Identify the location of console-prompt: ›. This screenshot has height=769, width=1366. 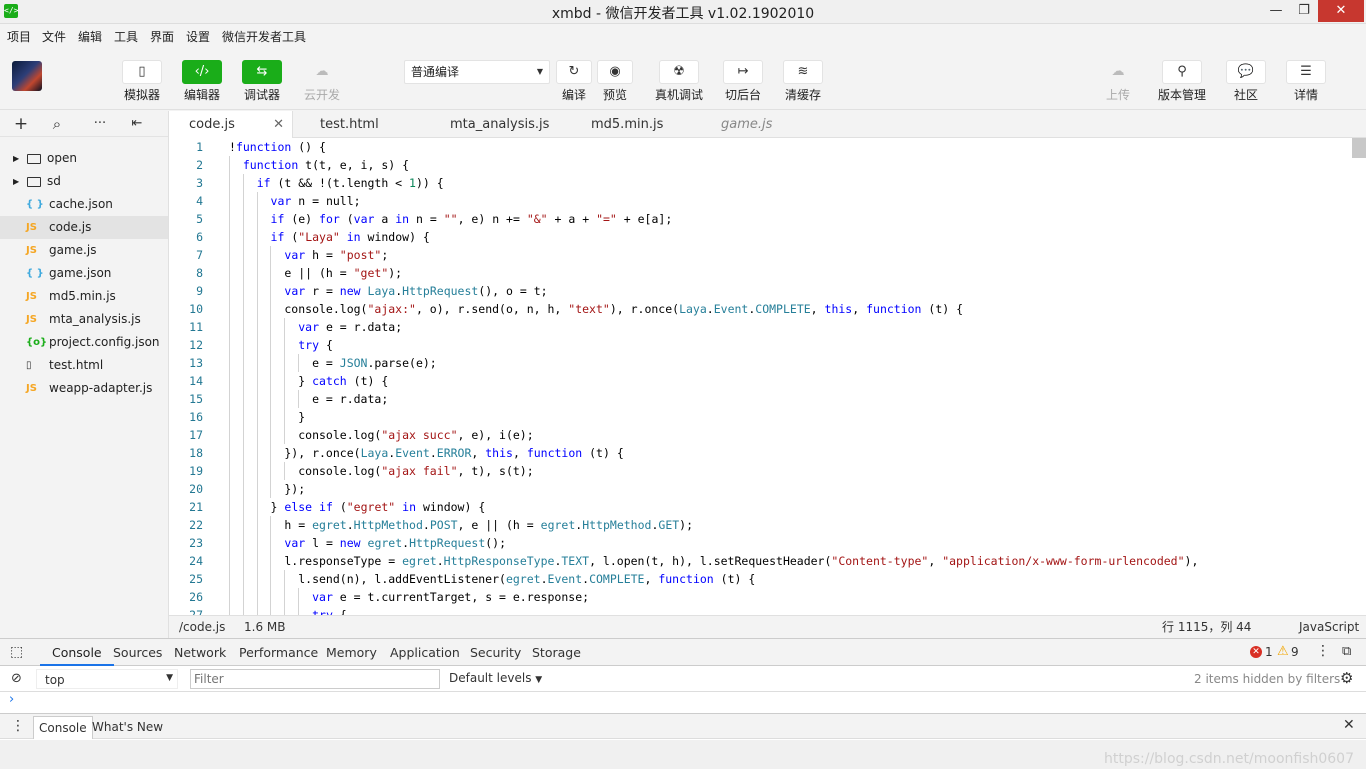
(683, 702).